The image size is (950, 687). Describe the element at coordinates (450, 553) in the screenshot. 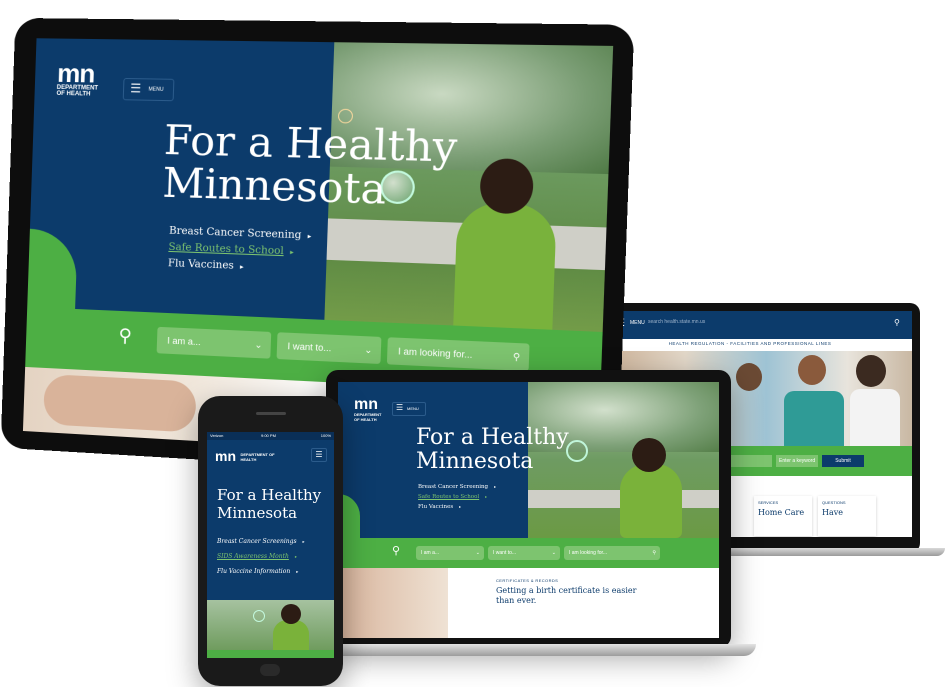

I see `laptop-i-am-select: I am a... ⌄` at that location.